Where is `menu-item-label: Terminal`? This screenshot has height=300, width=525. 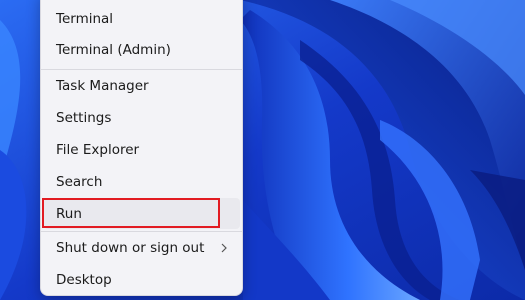
menu-item-label: Terminal is located at coordinates (85, 18).